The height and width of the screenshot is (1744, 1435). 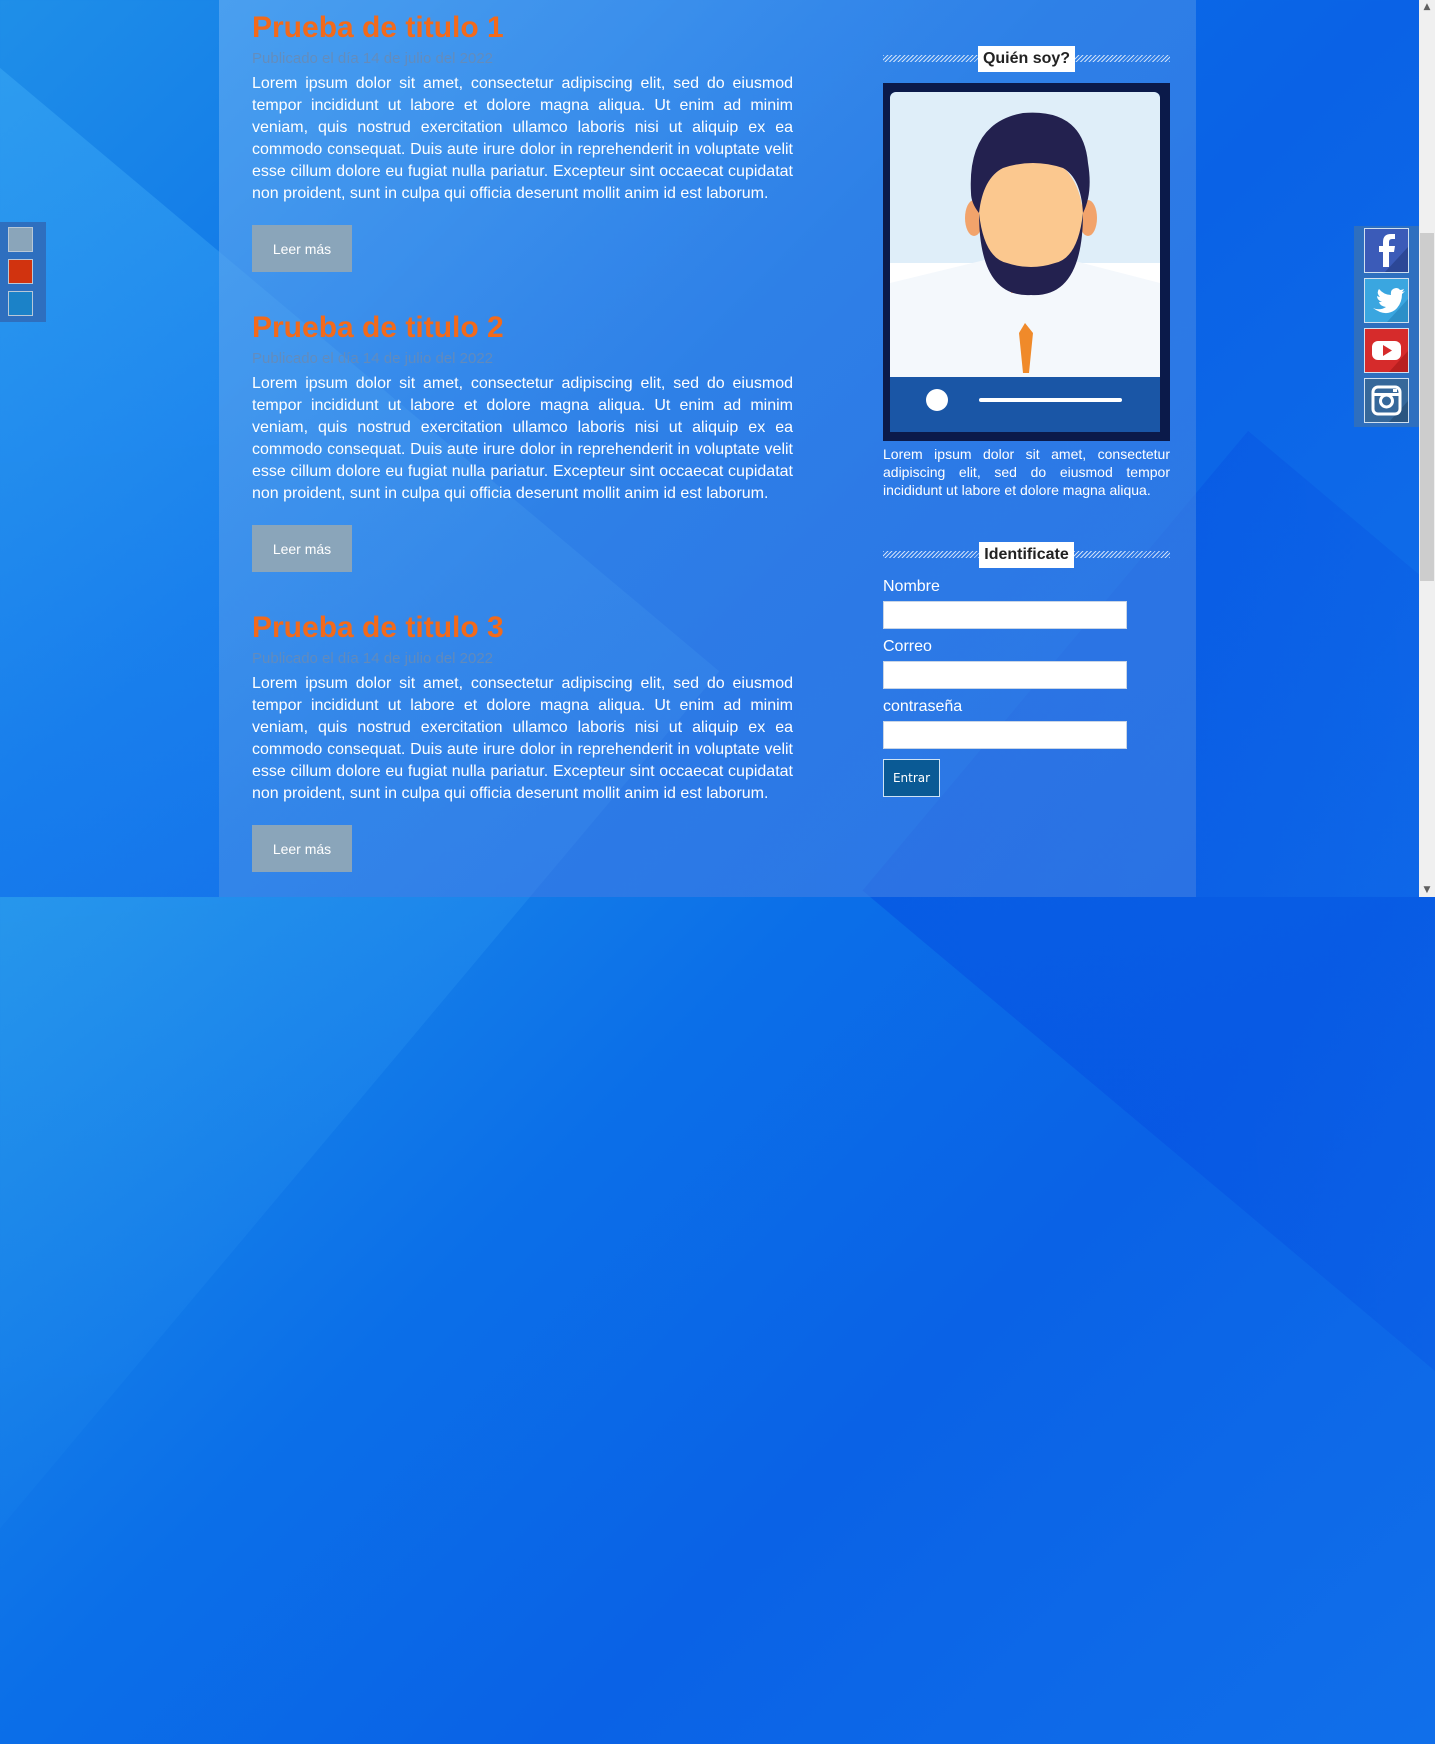 I want to click on scroll-up-icon: ▲, so click(x=1427, y=7).